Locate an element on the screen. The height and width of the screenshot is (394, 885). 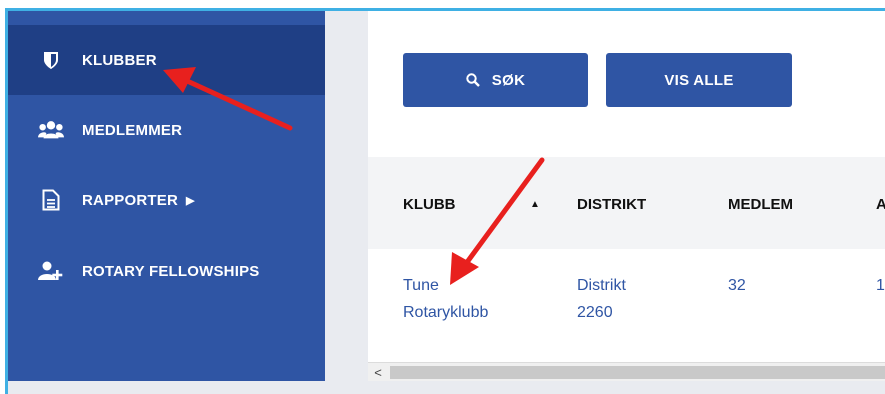
bottom-strip is located at coordinates (446, 387).